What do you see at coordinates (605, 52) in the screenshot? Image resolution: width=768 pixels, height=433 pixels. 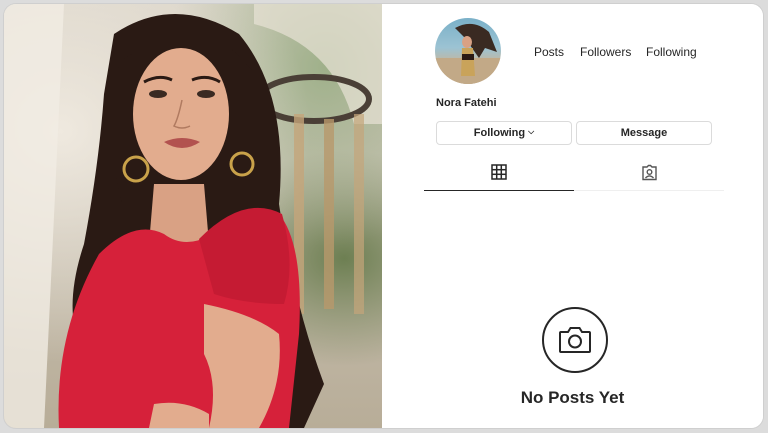 I see `stat-followers: Followers` at bounding box center [605, 52].